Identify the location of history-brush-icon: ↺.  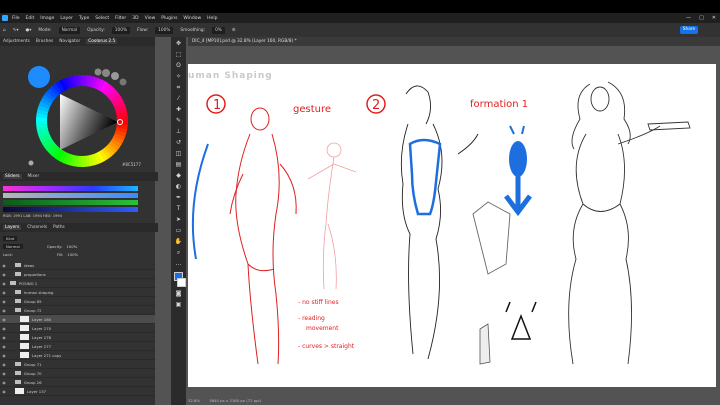
(178, 142).